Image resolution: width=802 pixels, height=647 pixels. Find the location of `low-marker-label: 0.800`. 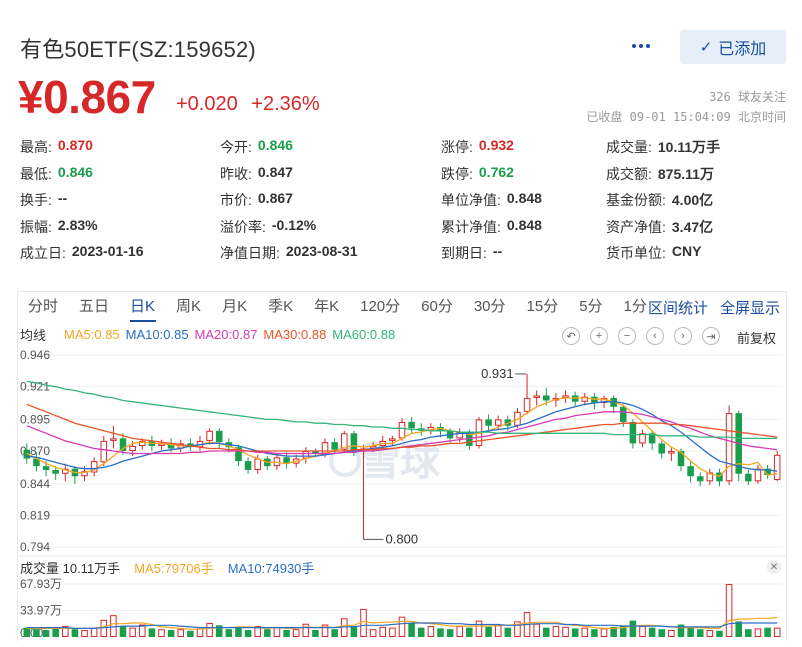

low-marker-label: 0.800 is located at coordinates (402, 538).